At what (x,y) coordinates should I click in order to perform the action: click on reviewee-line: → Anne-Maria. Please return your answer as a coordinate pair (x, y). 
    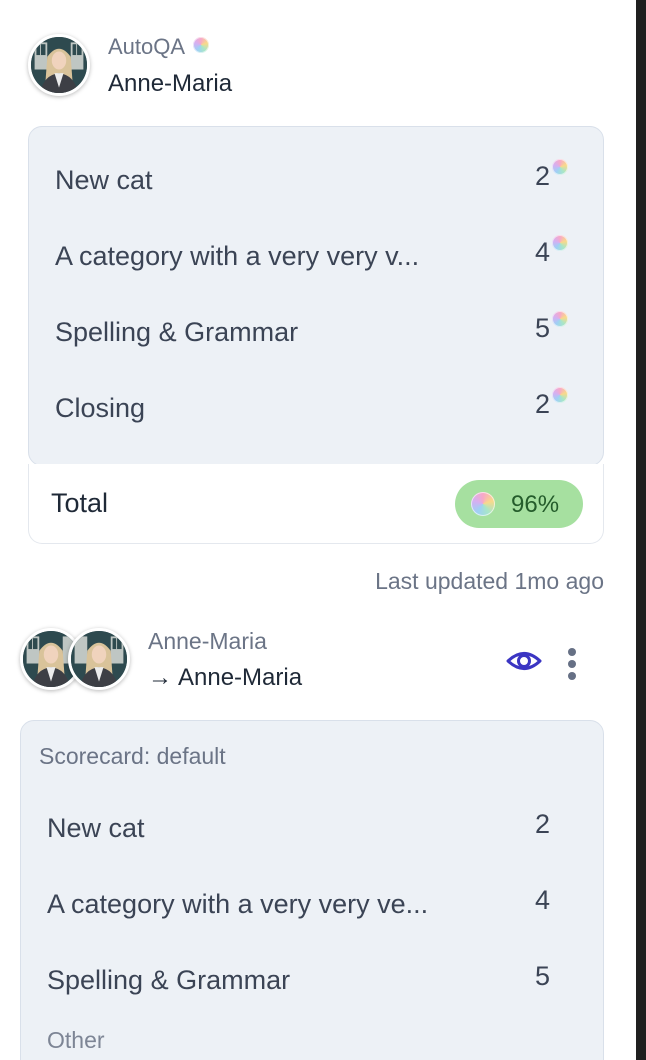
    Looking at the image, I should click on (225, 678).